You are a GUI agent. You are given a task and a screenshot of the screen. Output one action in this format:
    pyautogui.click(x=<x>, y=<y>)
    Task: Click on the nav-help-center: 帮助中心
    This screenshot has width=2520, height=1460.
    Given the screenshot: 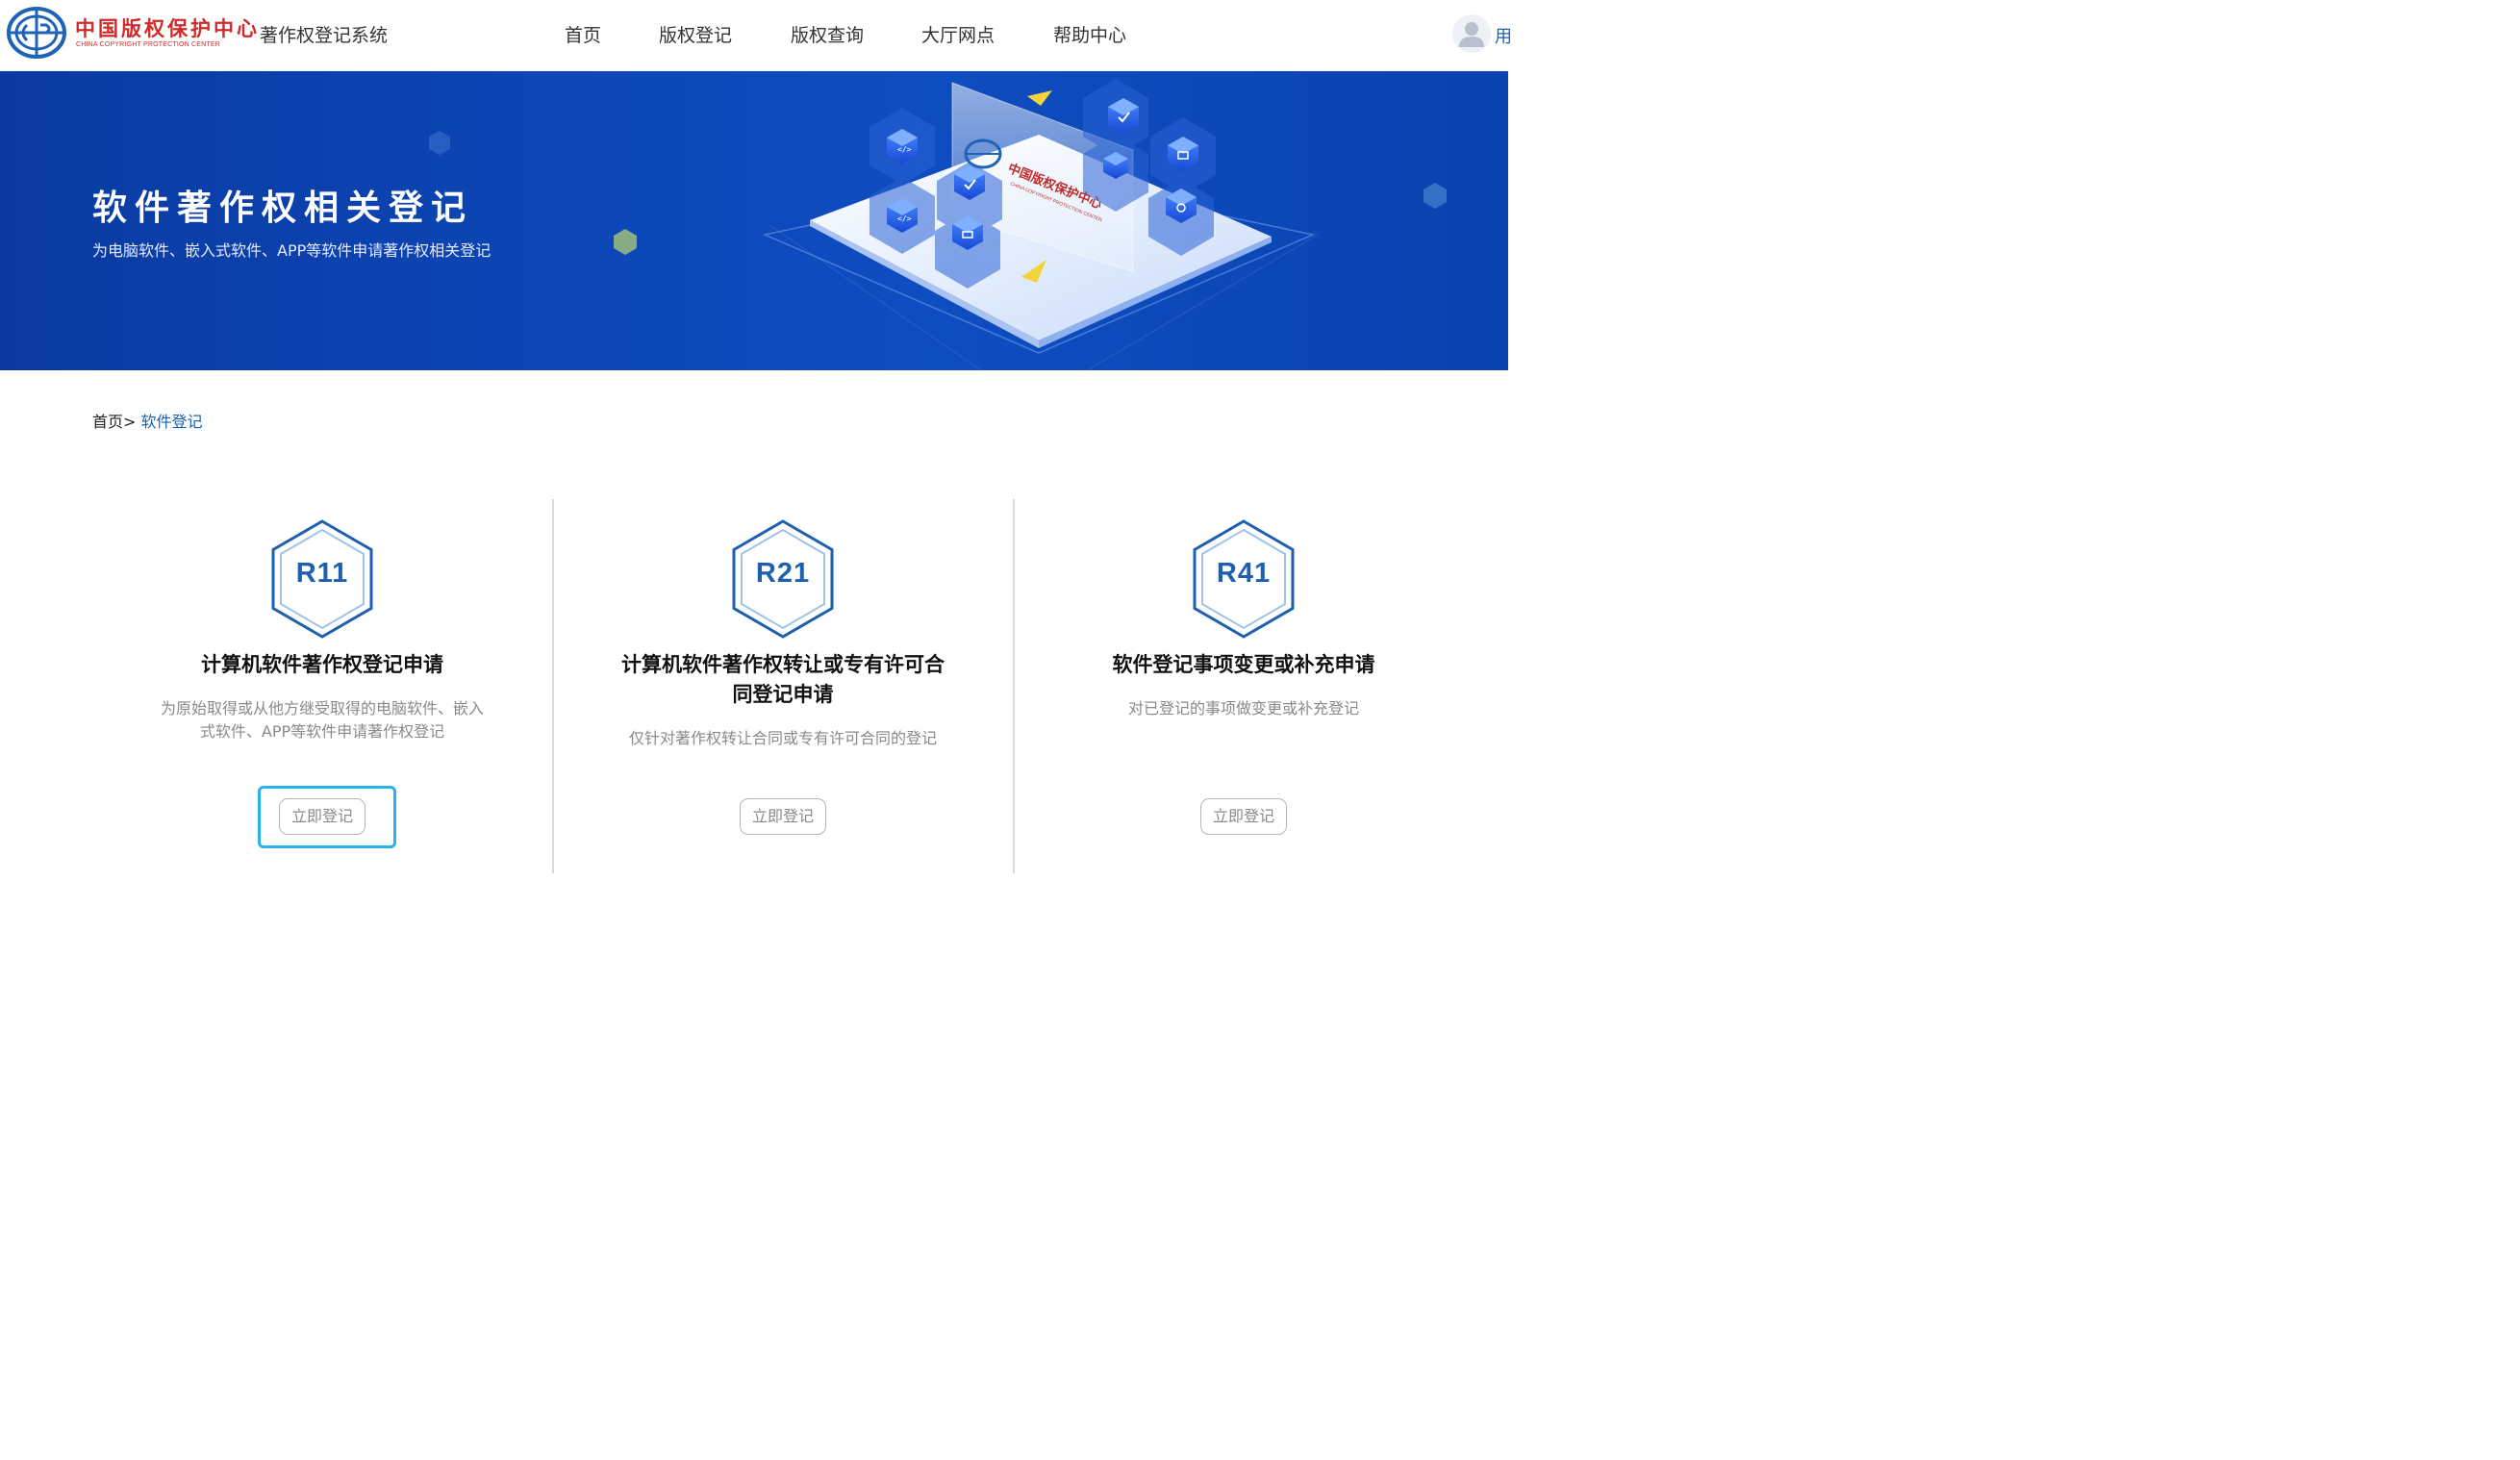 What is the action you would take?
    pyautogui.click(x=1089, y=34)
    